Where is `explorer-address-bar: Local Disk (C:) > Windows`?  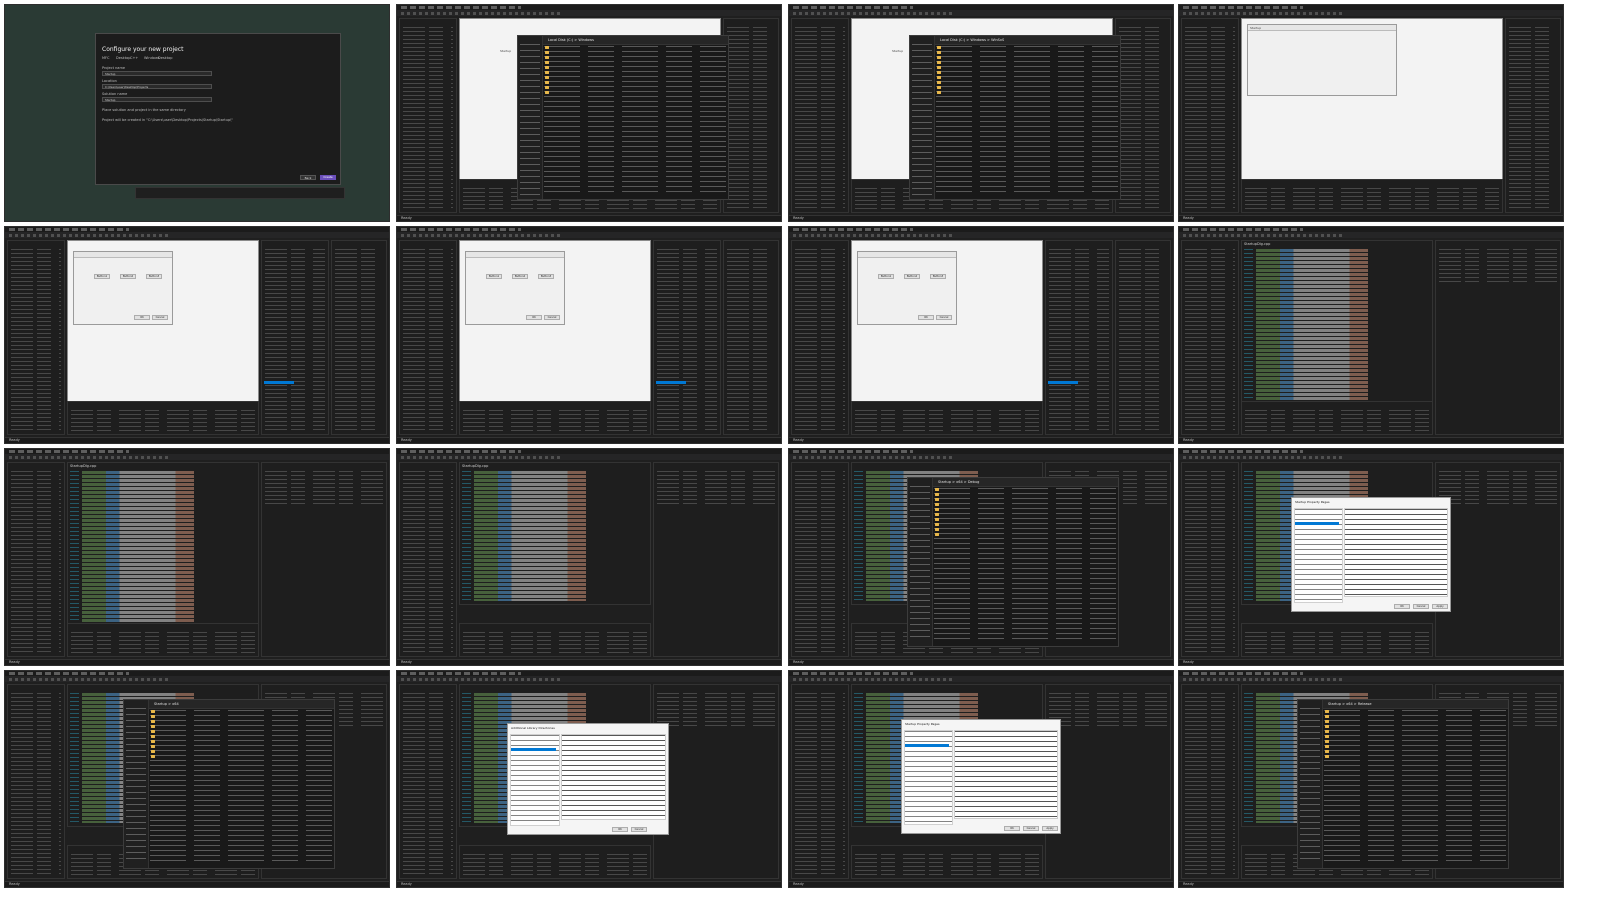
explorer-address-bar: Local Disk (C:) > Windows is located at coordinates (623, 40).